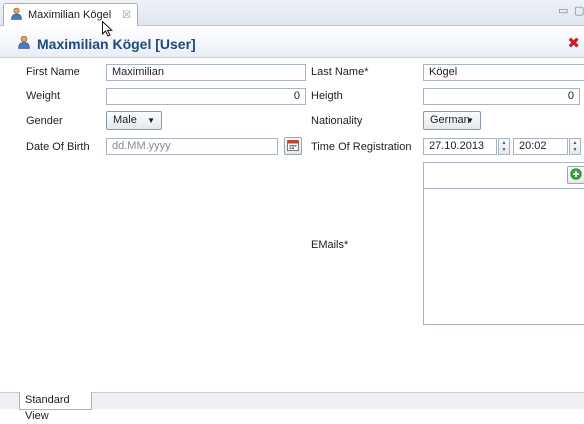  I want to click on calendar-button, so click(293, 146).